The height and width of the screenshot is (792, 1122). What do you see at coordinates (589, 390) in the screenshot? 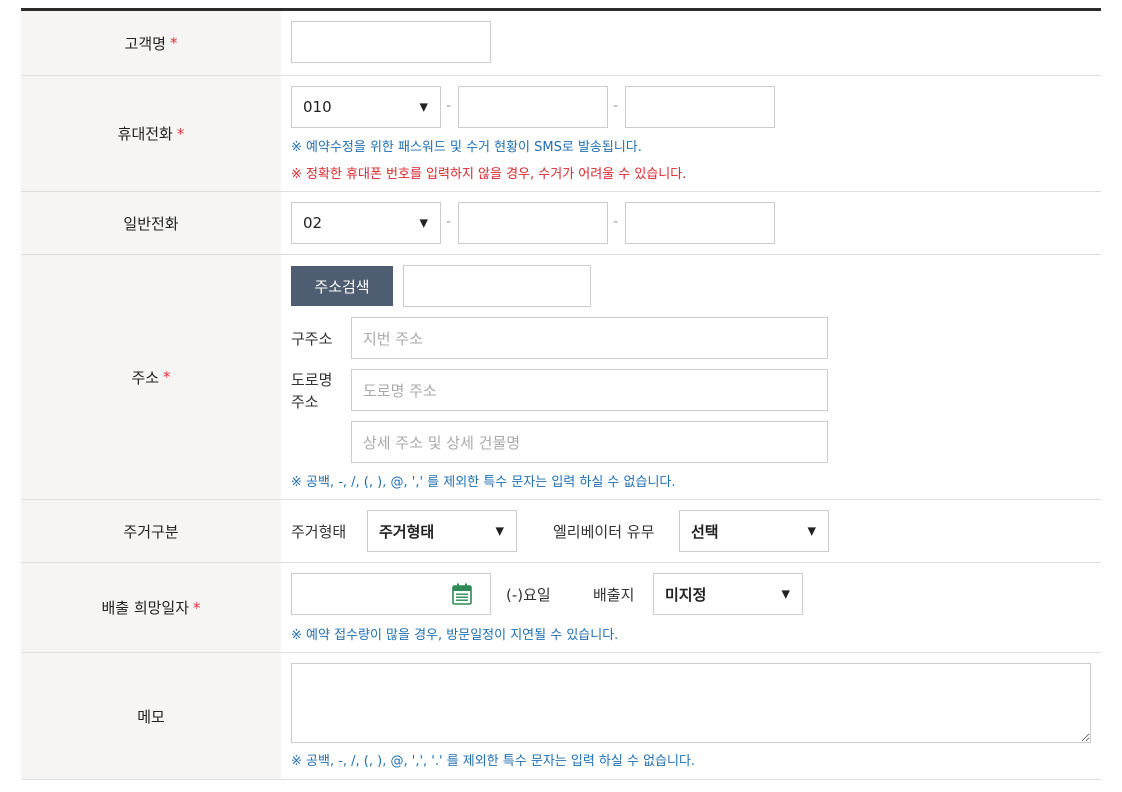
I see `road-address-input: 도로명 주소` at bounding box center [589, 390].